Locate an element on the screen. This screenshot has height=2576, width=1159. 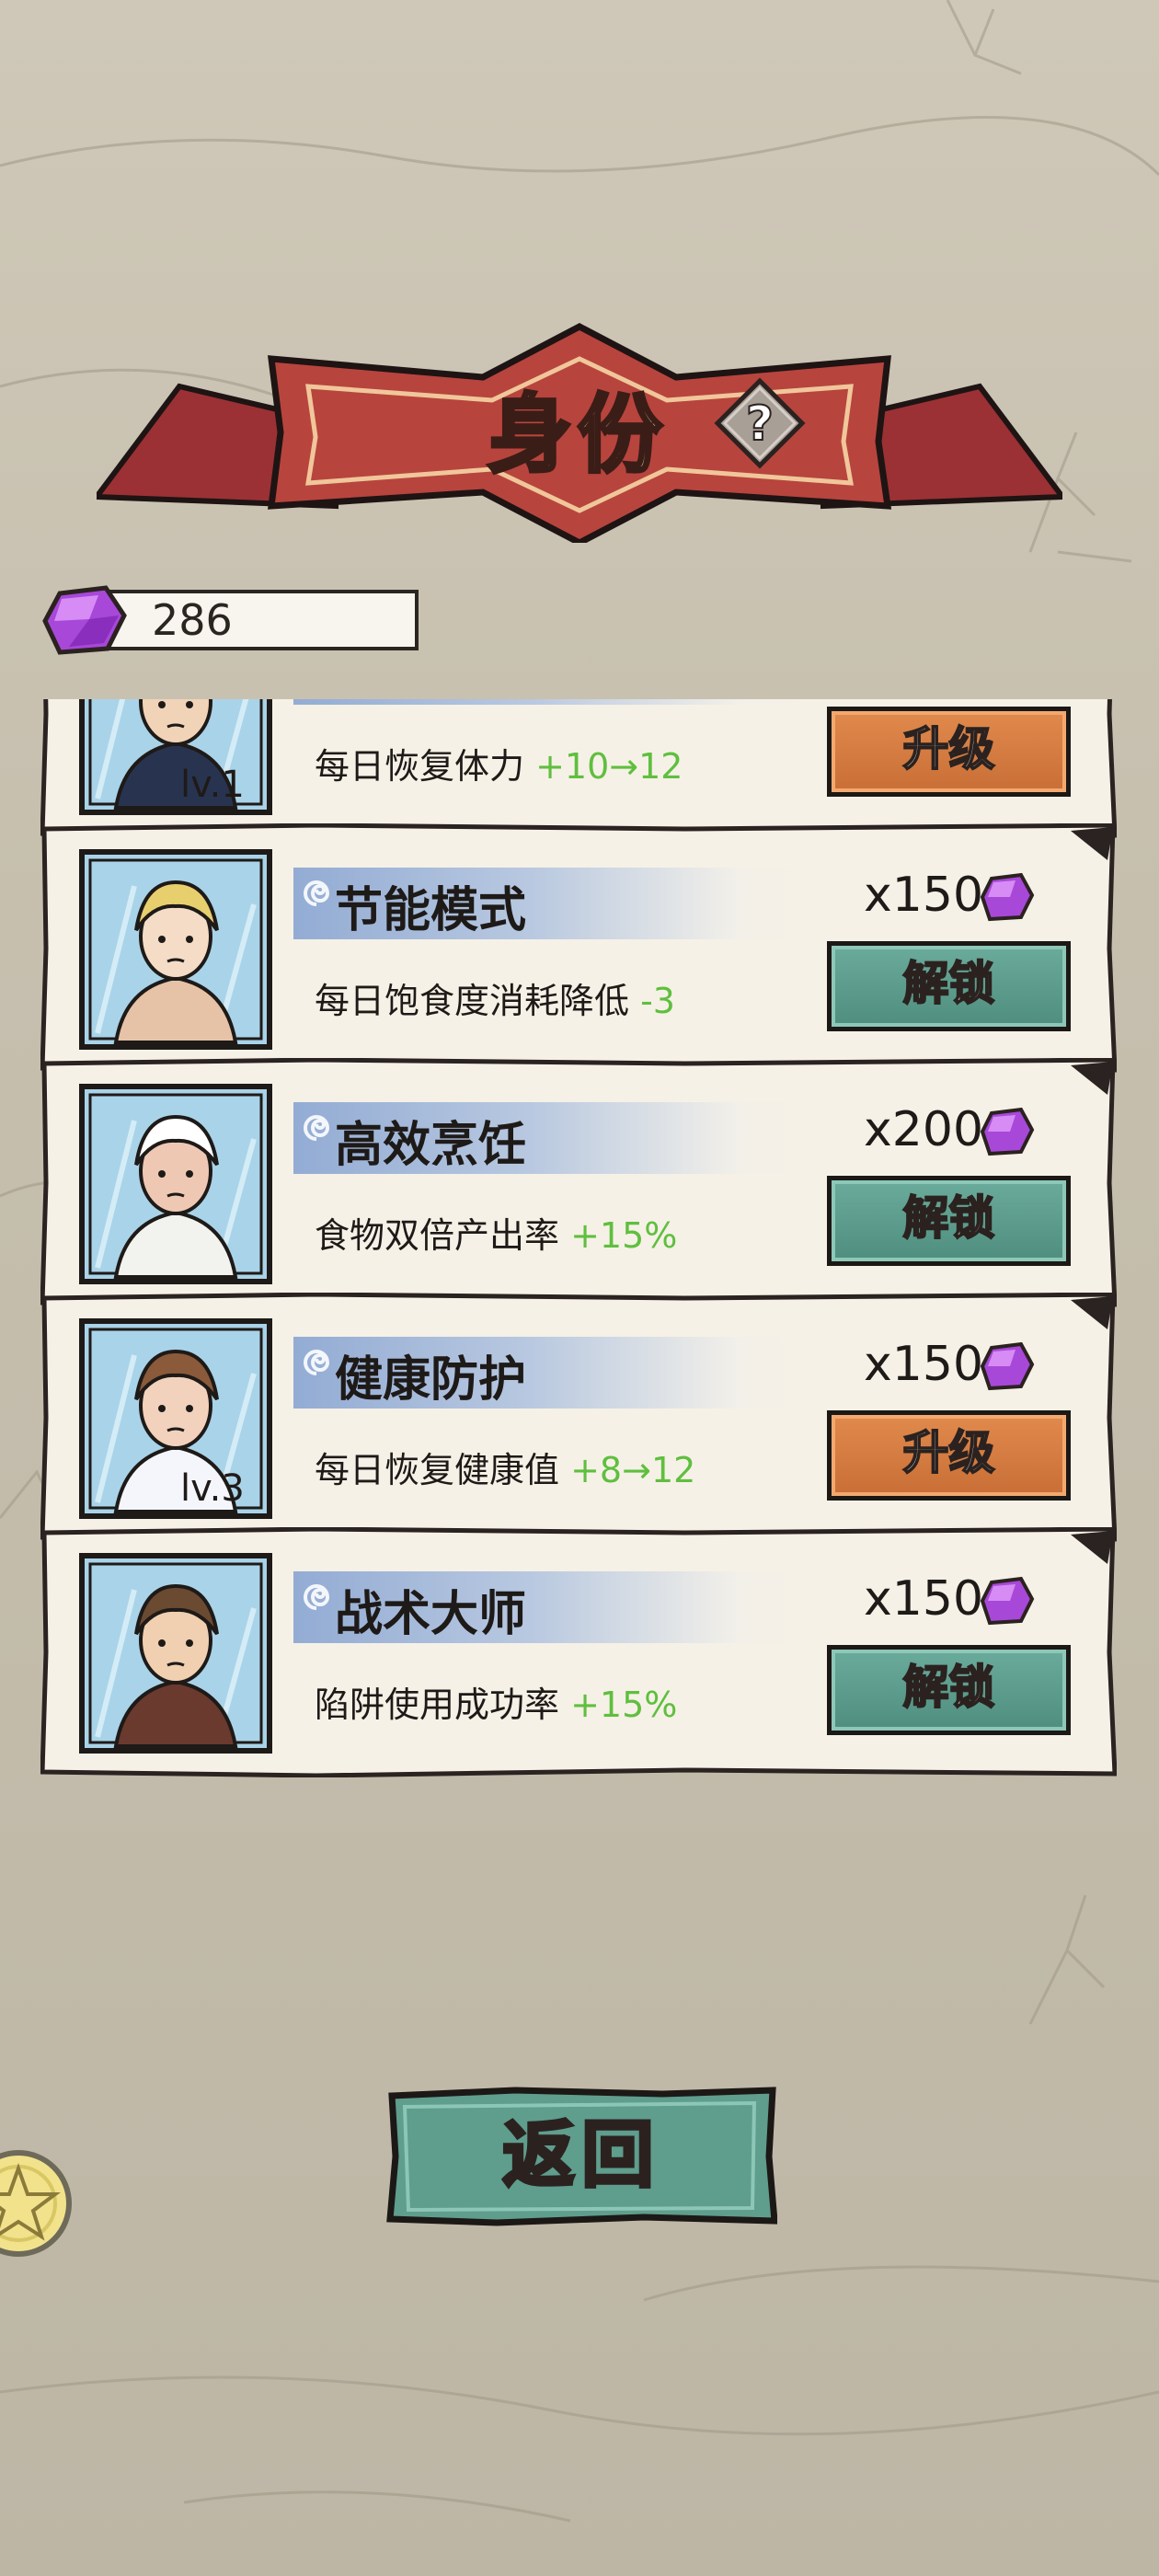
page-title: 身份 is located at coordinates (577, 435).